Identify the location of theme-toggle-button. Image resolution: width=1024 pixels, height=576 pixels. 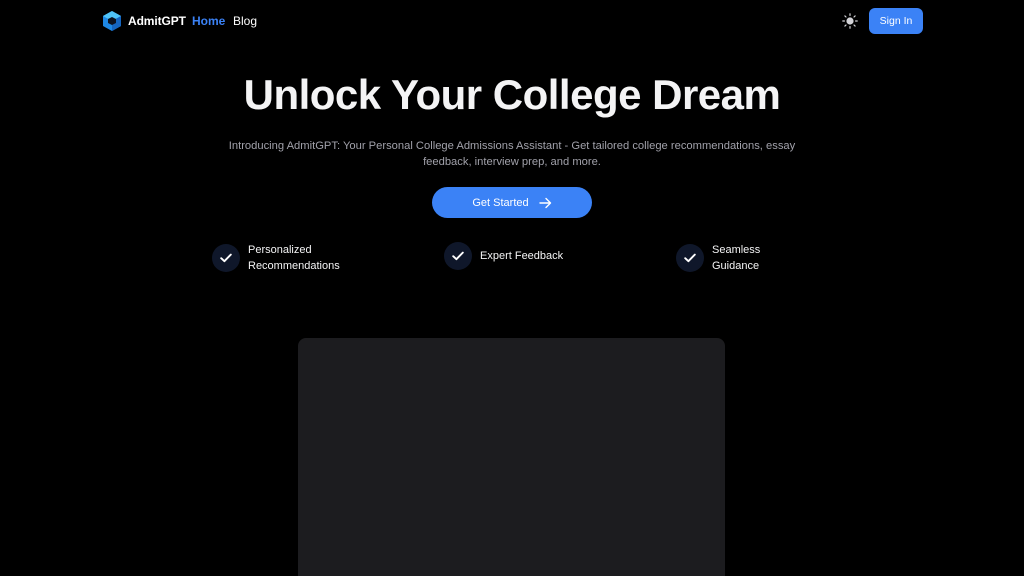
(850, 21).